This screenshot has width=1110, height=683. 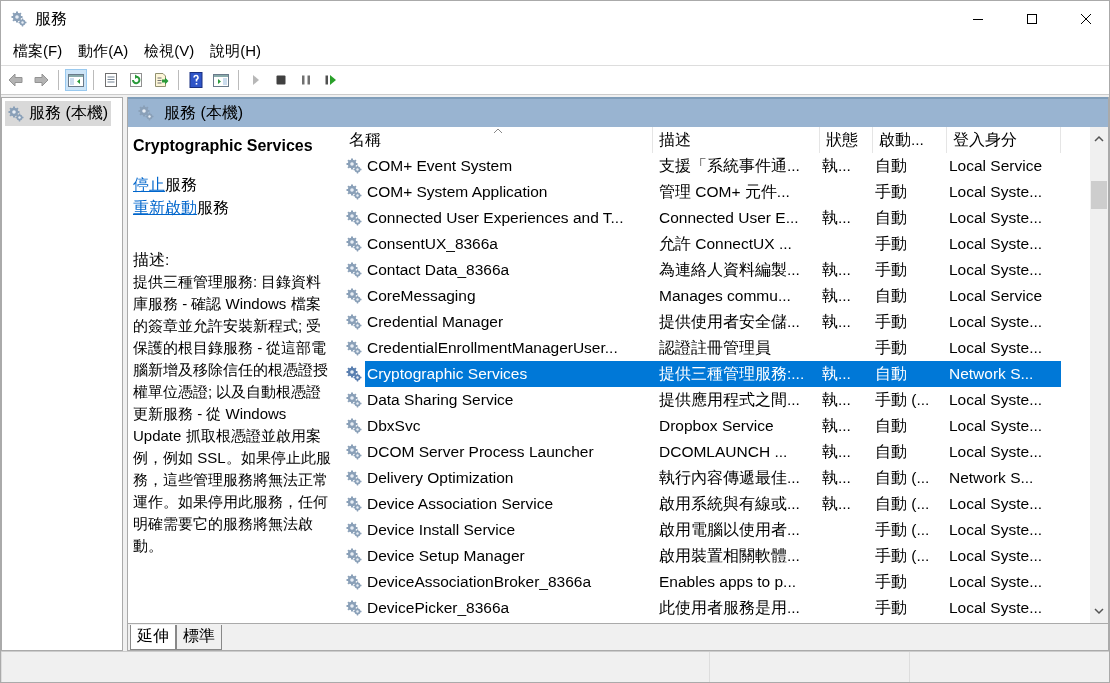 What do you see at coordinates (736, 140) in the screenshot?
I see `column-header: 描述` at bounding box center [736, 140].